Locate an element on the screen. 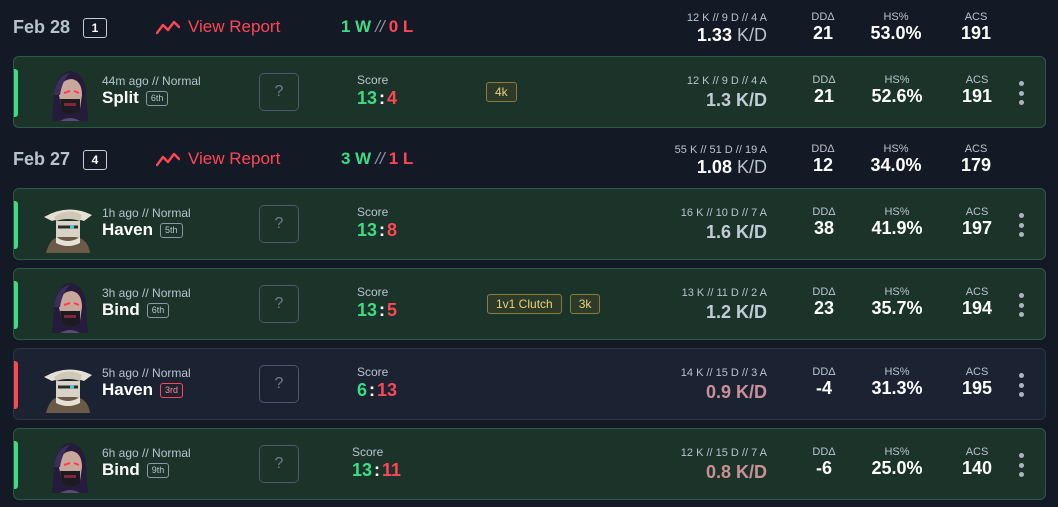 This screenshot has height=507, width=1058. agent-reyna-portrait is located at coordinates (70, 308).